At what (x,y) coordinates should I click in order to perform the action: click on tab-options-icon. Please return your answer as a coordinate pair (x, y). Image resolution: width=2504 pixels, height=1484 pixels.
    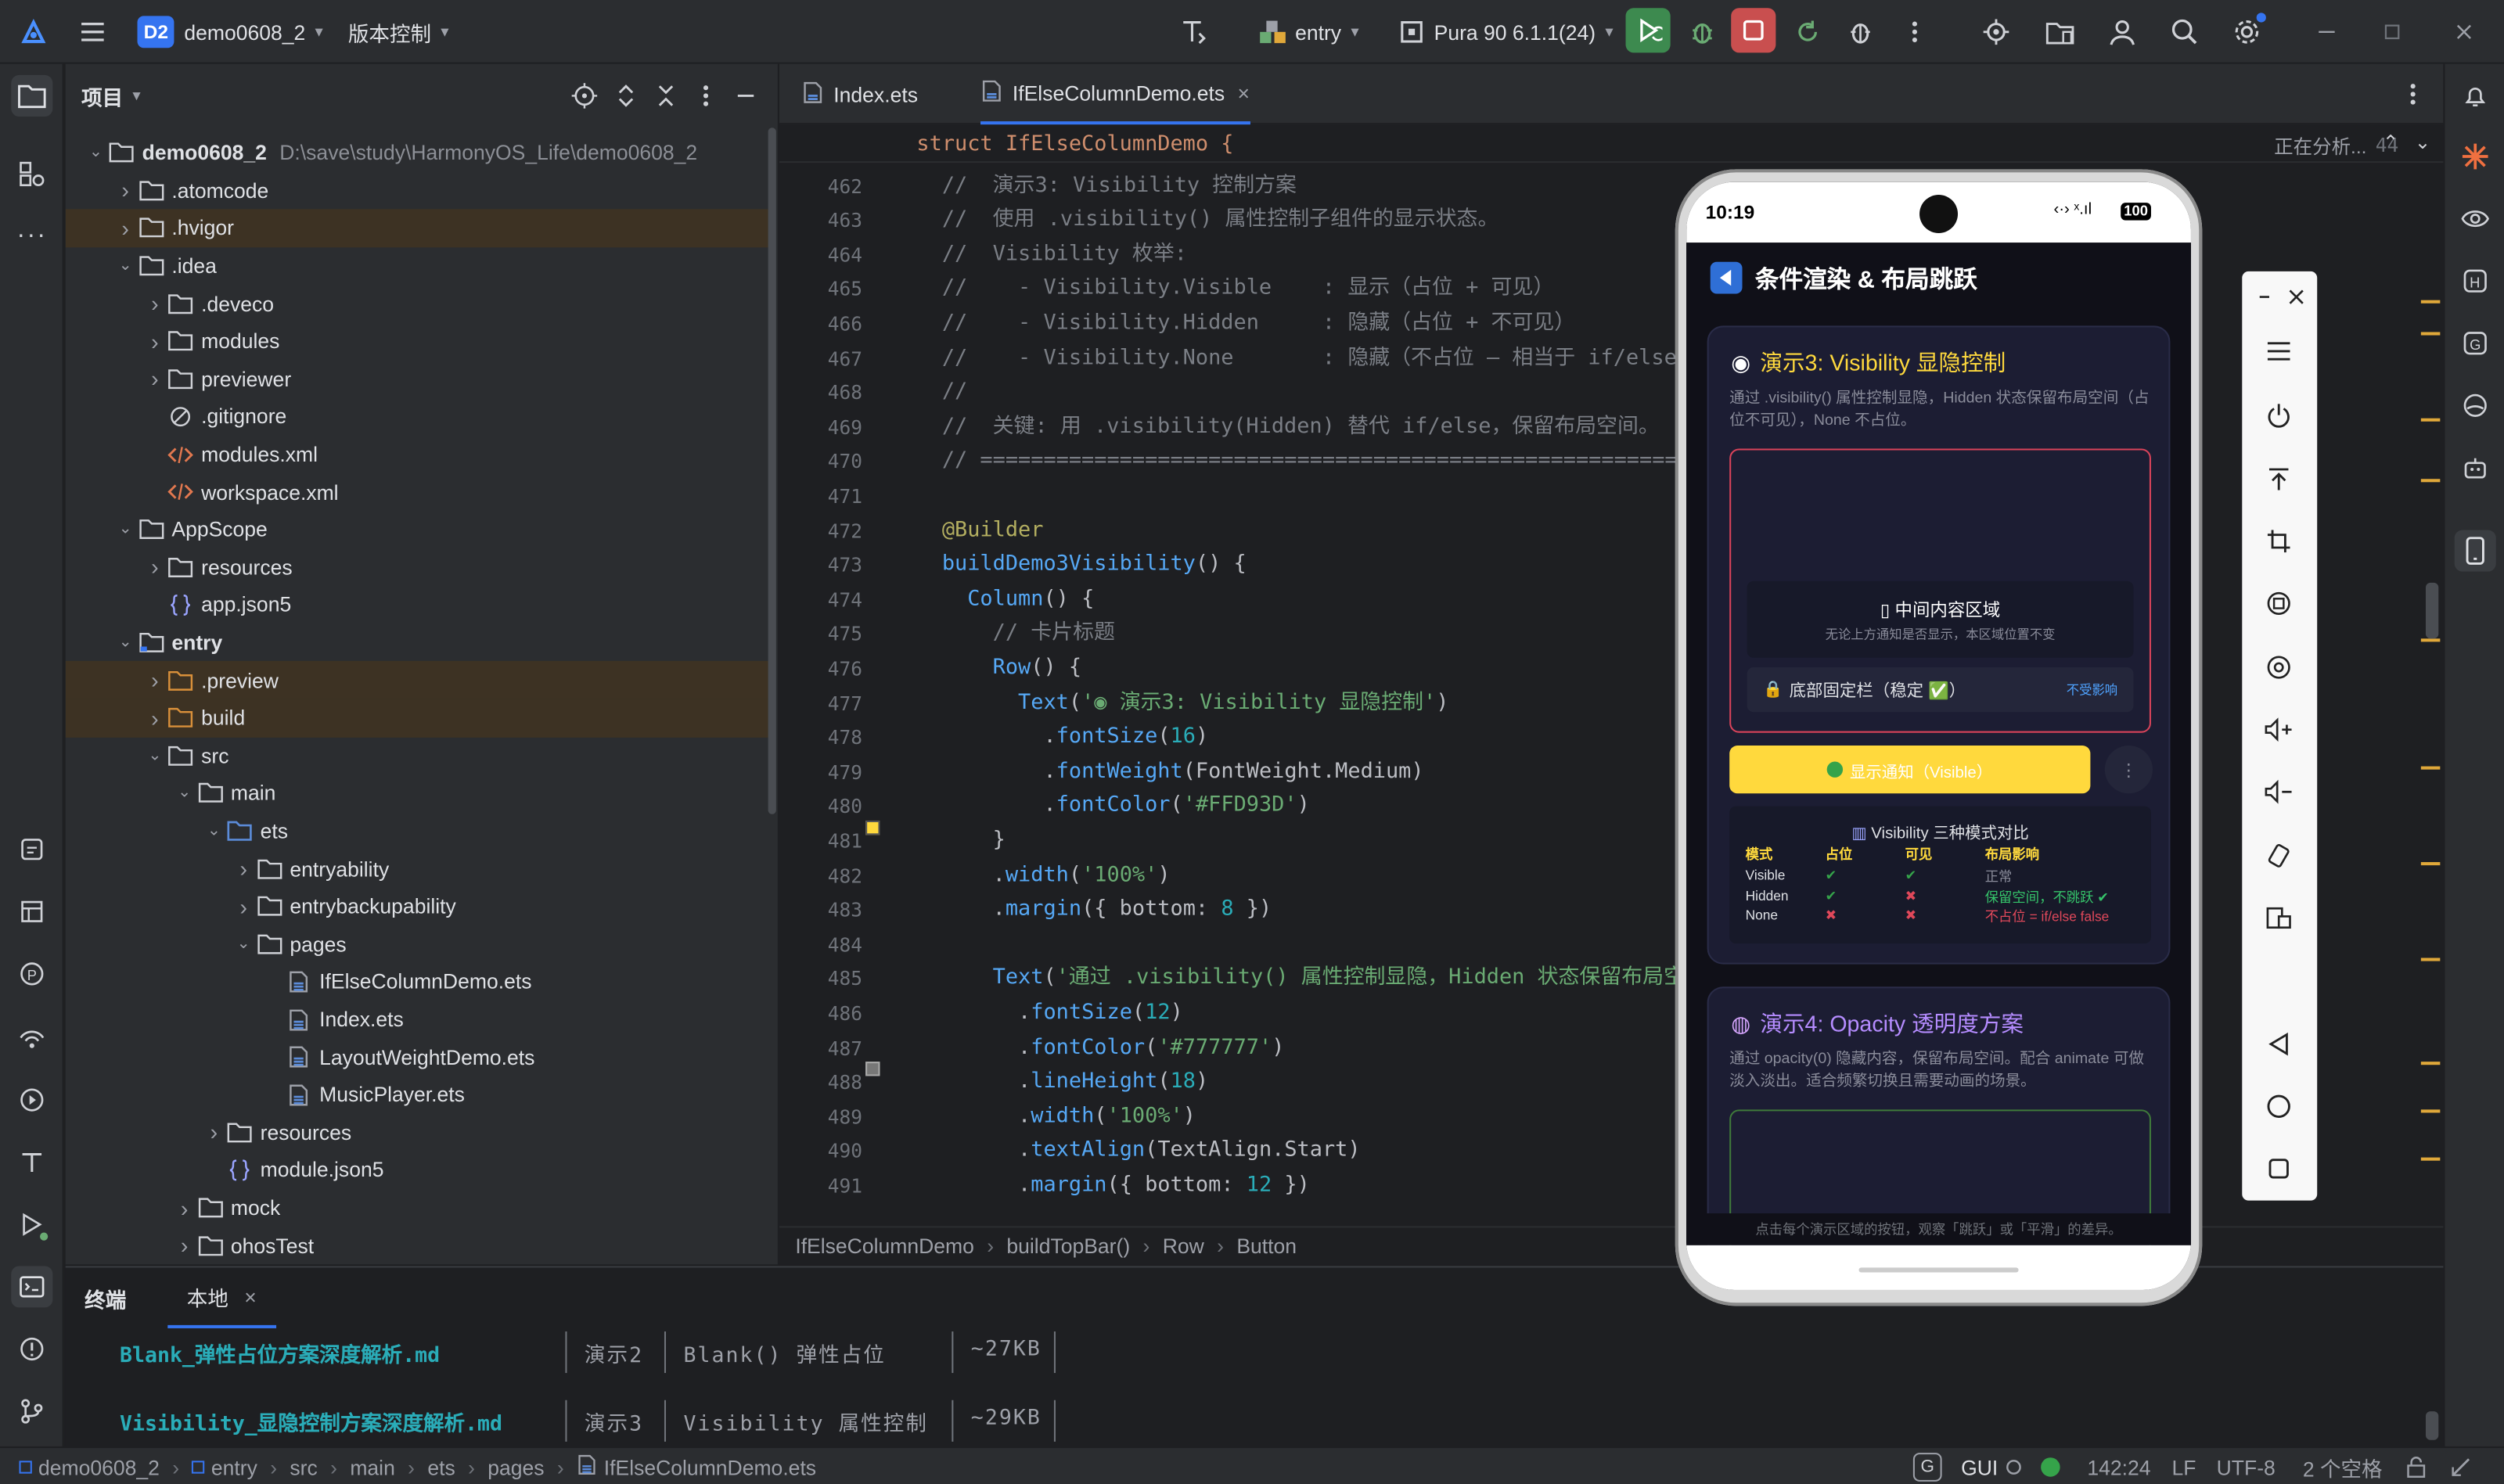
    Looking at the image, I should click on (2413, 95).